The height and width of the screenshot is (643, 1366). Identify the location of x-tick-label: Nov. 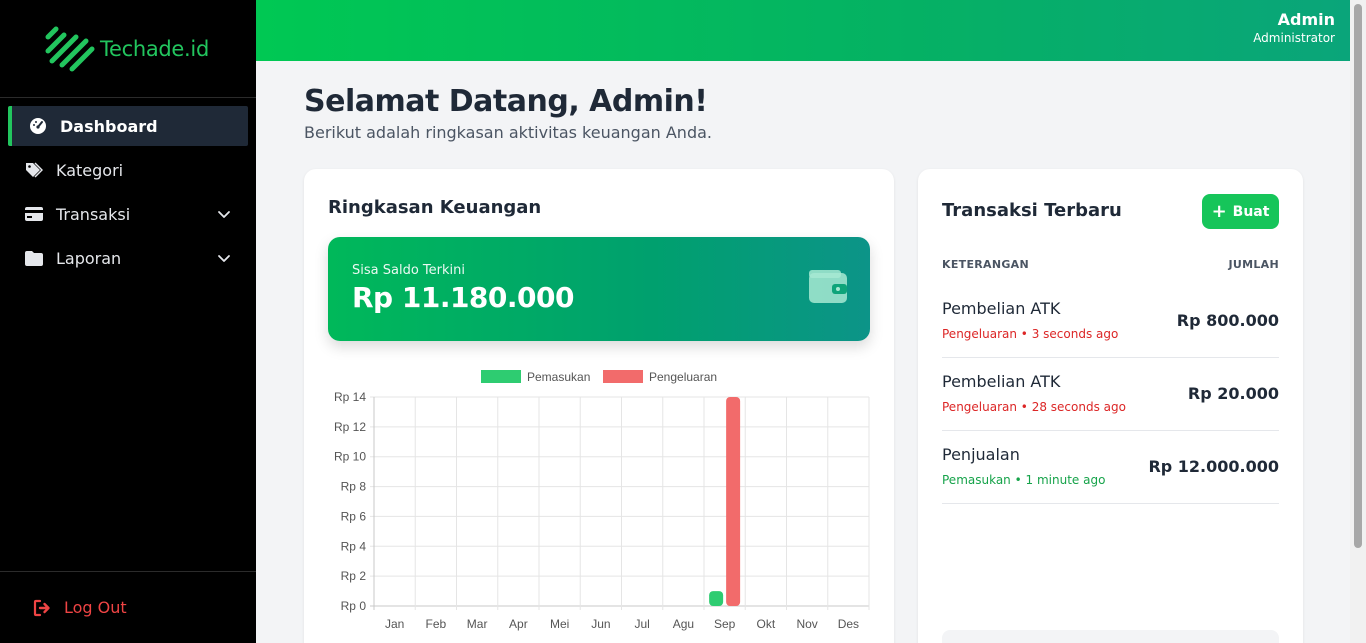
(806, 624).